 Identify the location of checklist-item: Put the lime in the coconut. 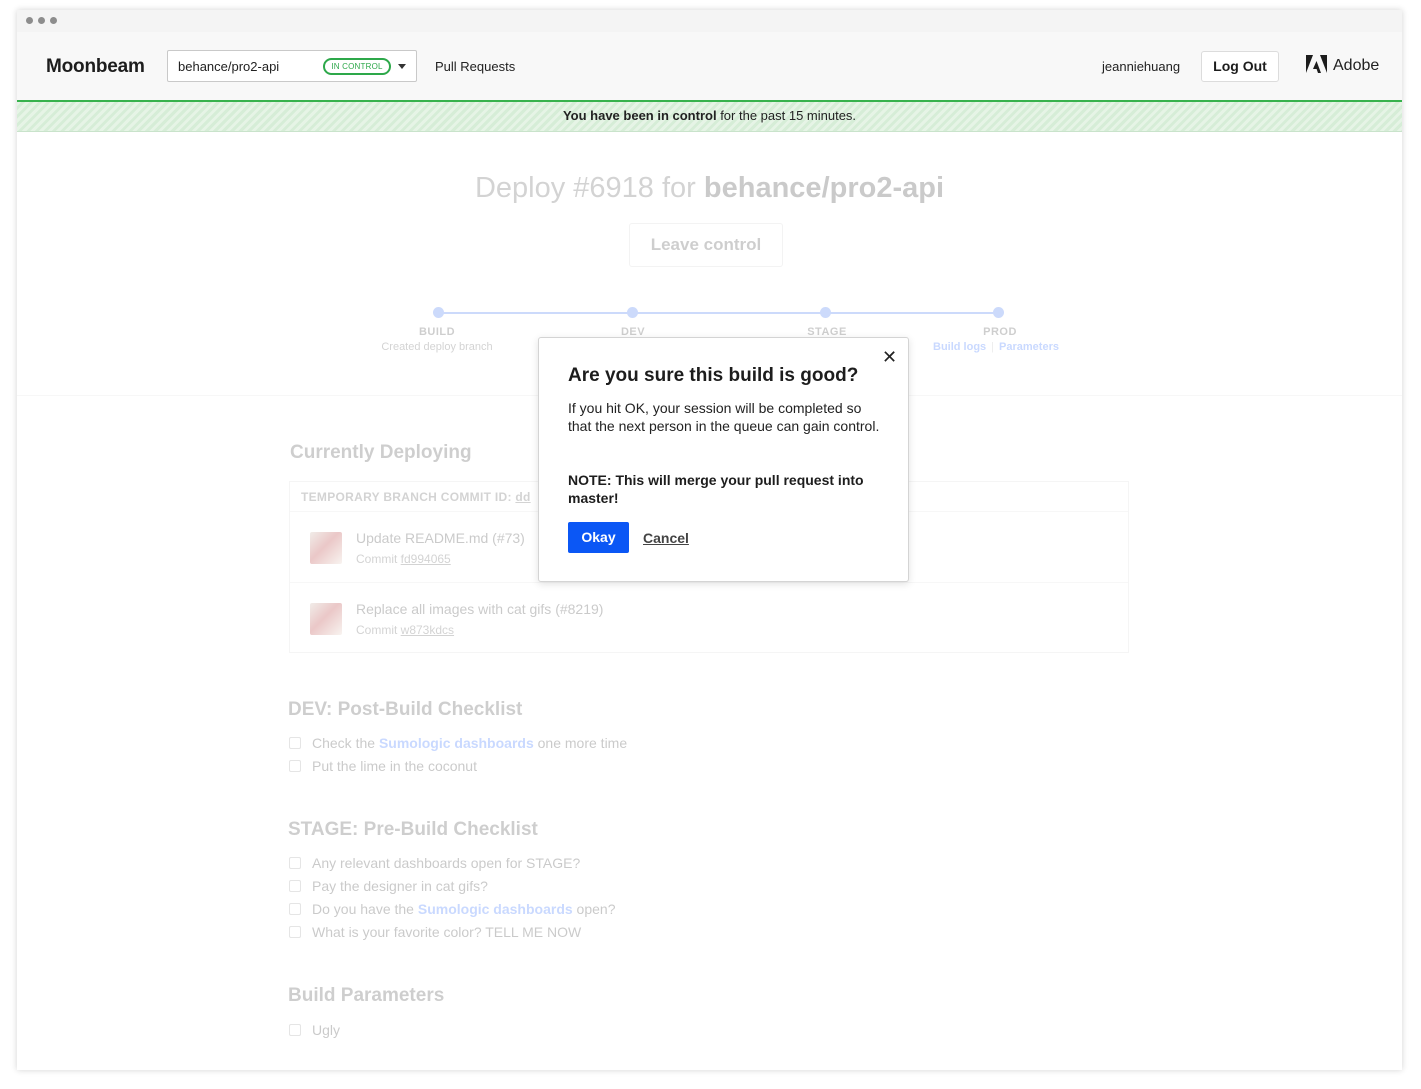
(383, 766).